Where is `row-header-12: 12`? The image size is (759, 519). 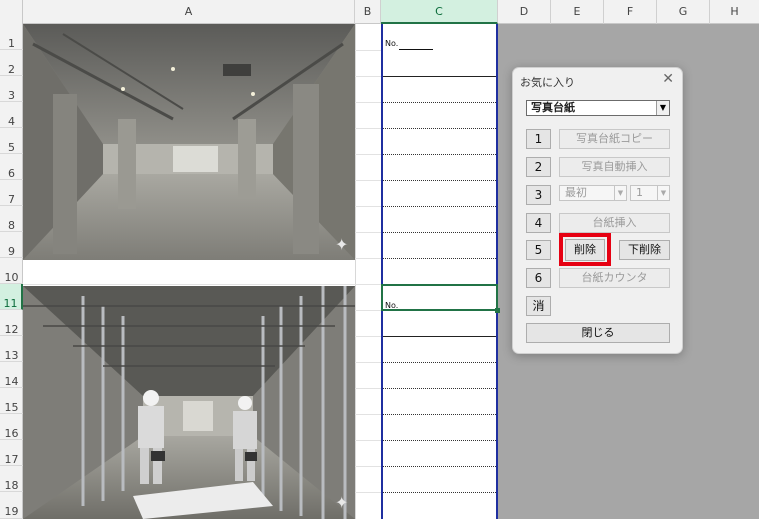
row-header-12: 12 is located at coordinates (11, 323).